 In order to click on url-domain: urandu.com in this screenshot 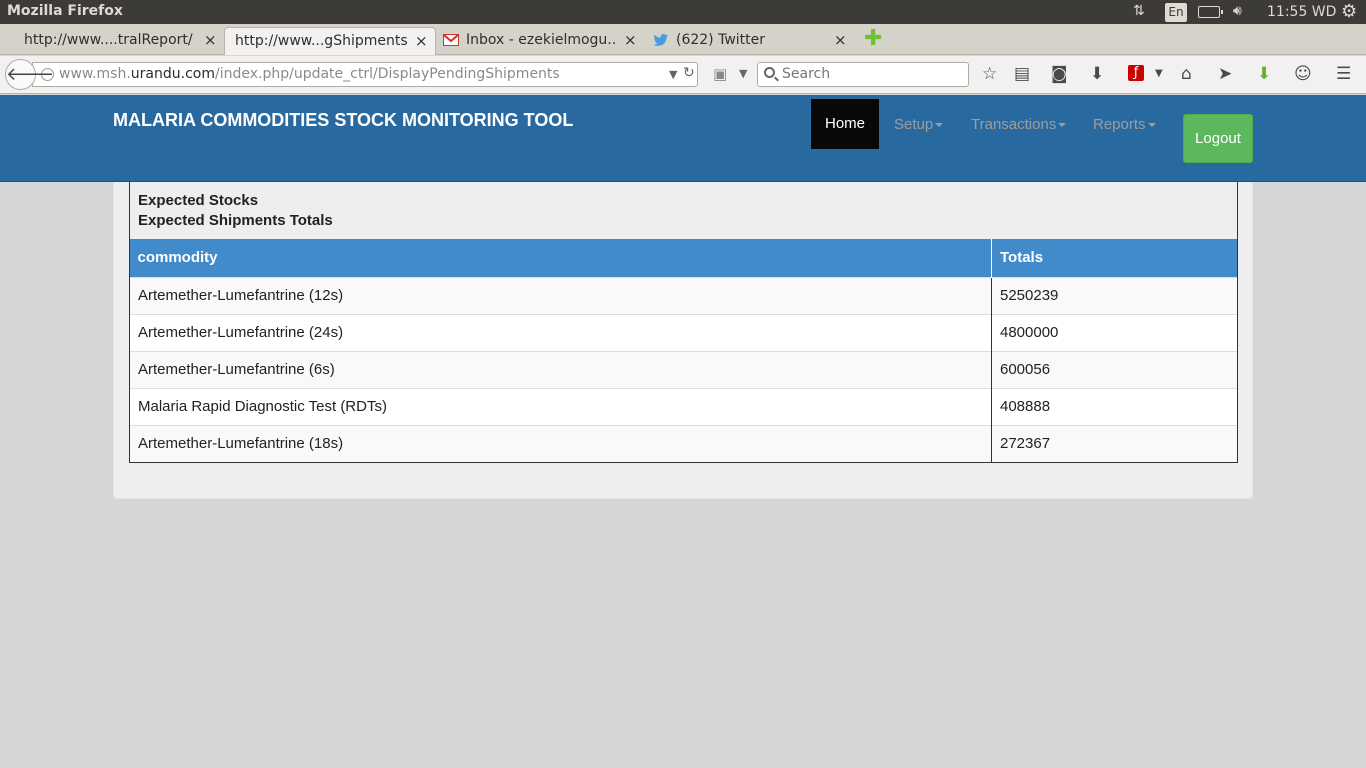, I will do `click(172, 74)`.